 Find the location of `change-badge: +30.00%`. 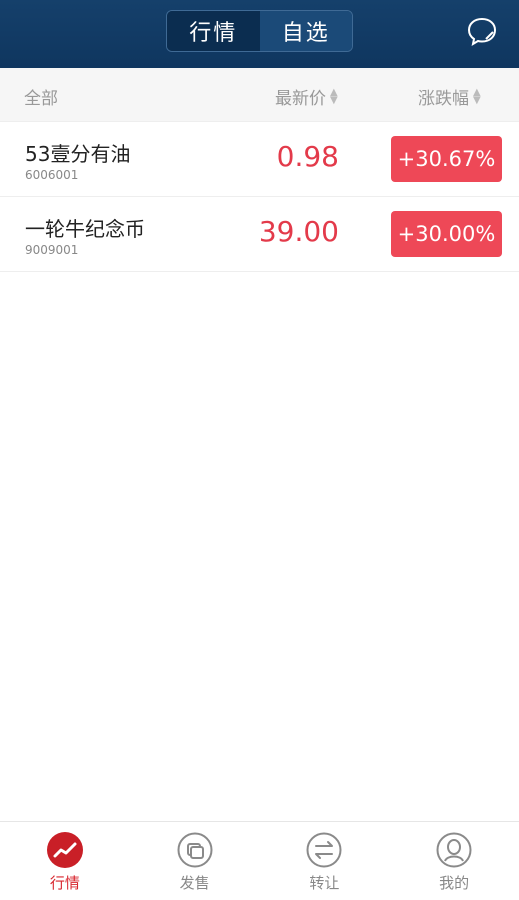

change-badge: +30.00% is located at coordinates (446, 234).